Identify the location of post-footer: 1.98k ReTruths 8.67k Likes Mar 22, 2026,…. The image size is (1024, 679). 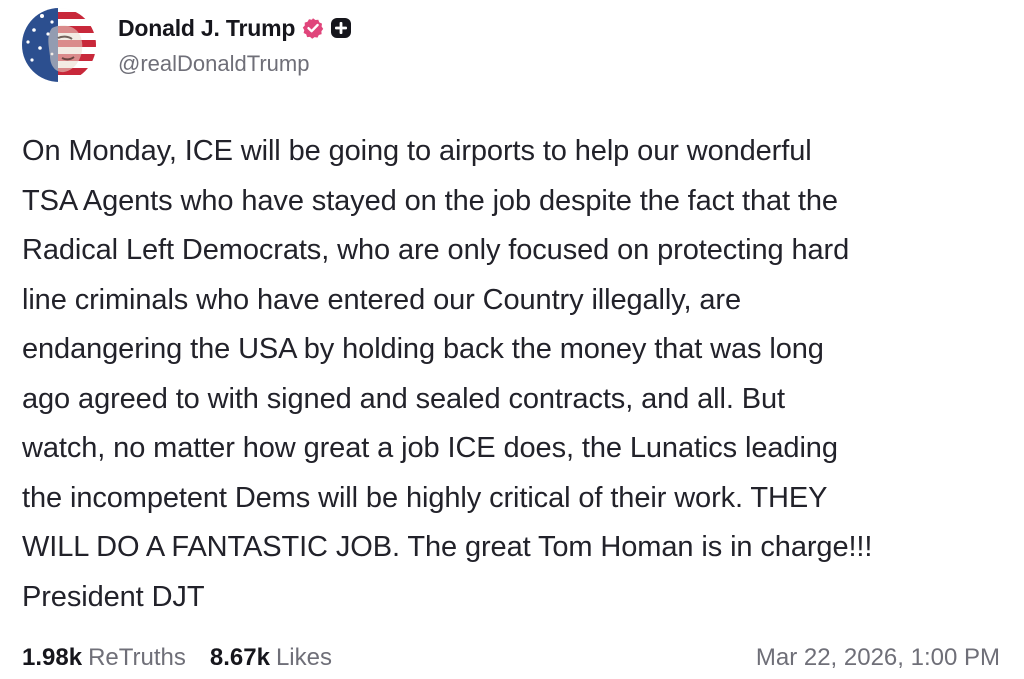
(511, 658).